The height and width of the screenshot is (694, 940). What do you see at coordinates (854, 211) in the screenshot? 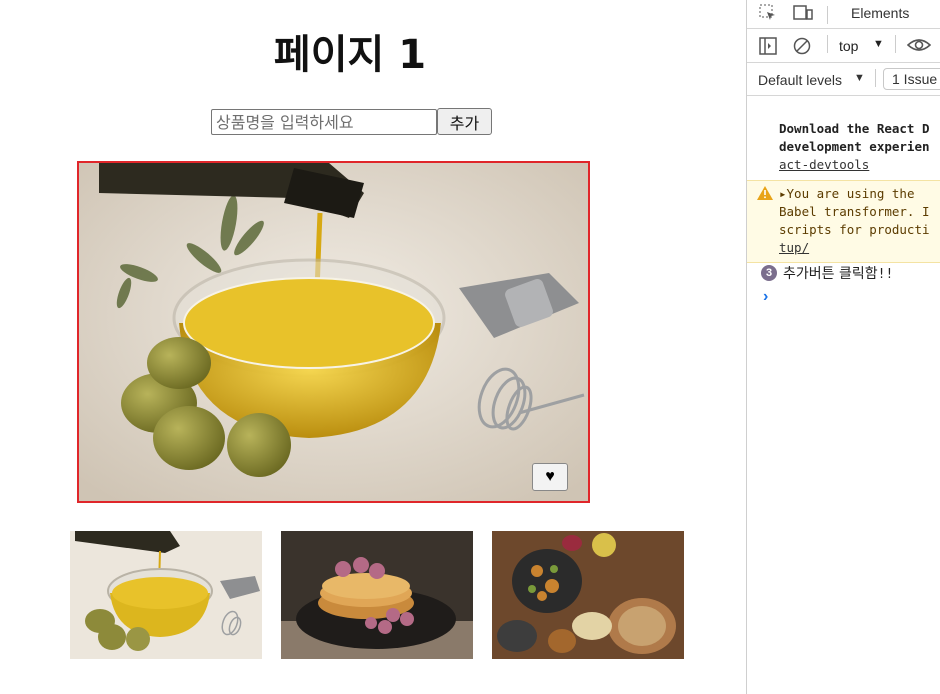
I see `warning-line: Babel transformer. I` at bounding box center [854, 211].